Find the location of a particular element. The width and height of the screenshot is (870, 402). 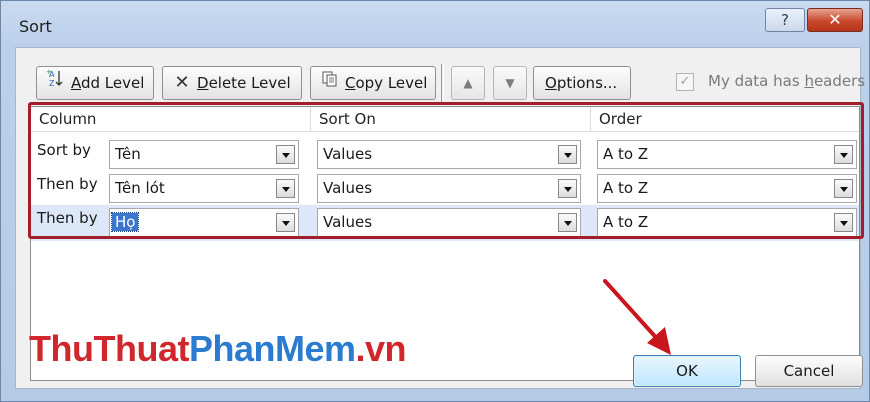

my-data-has-headers-label: My data has headers is located at coordinates (787, 81).